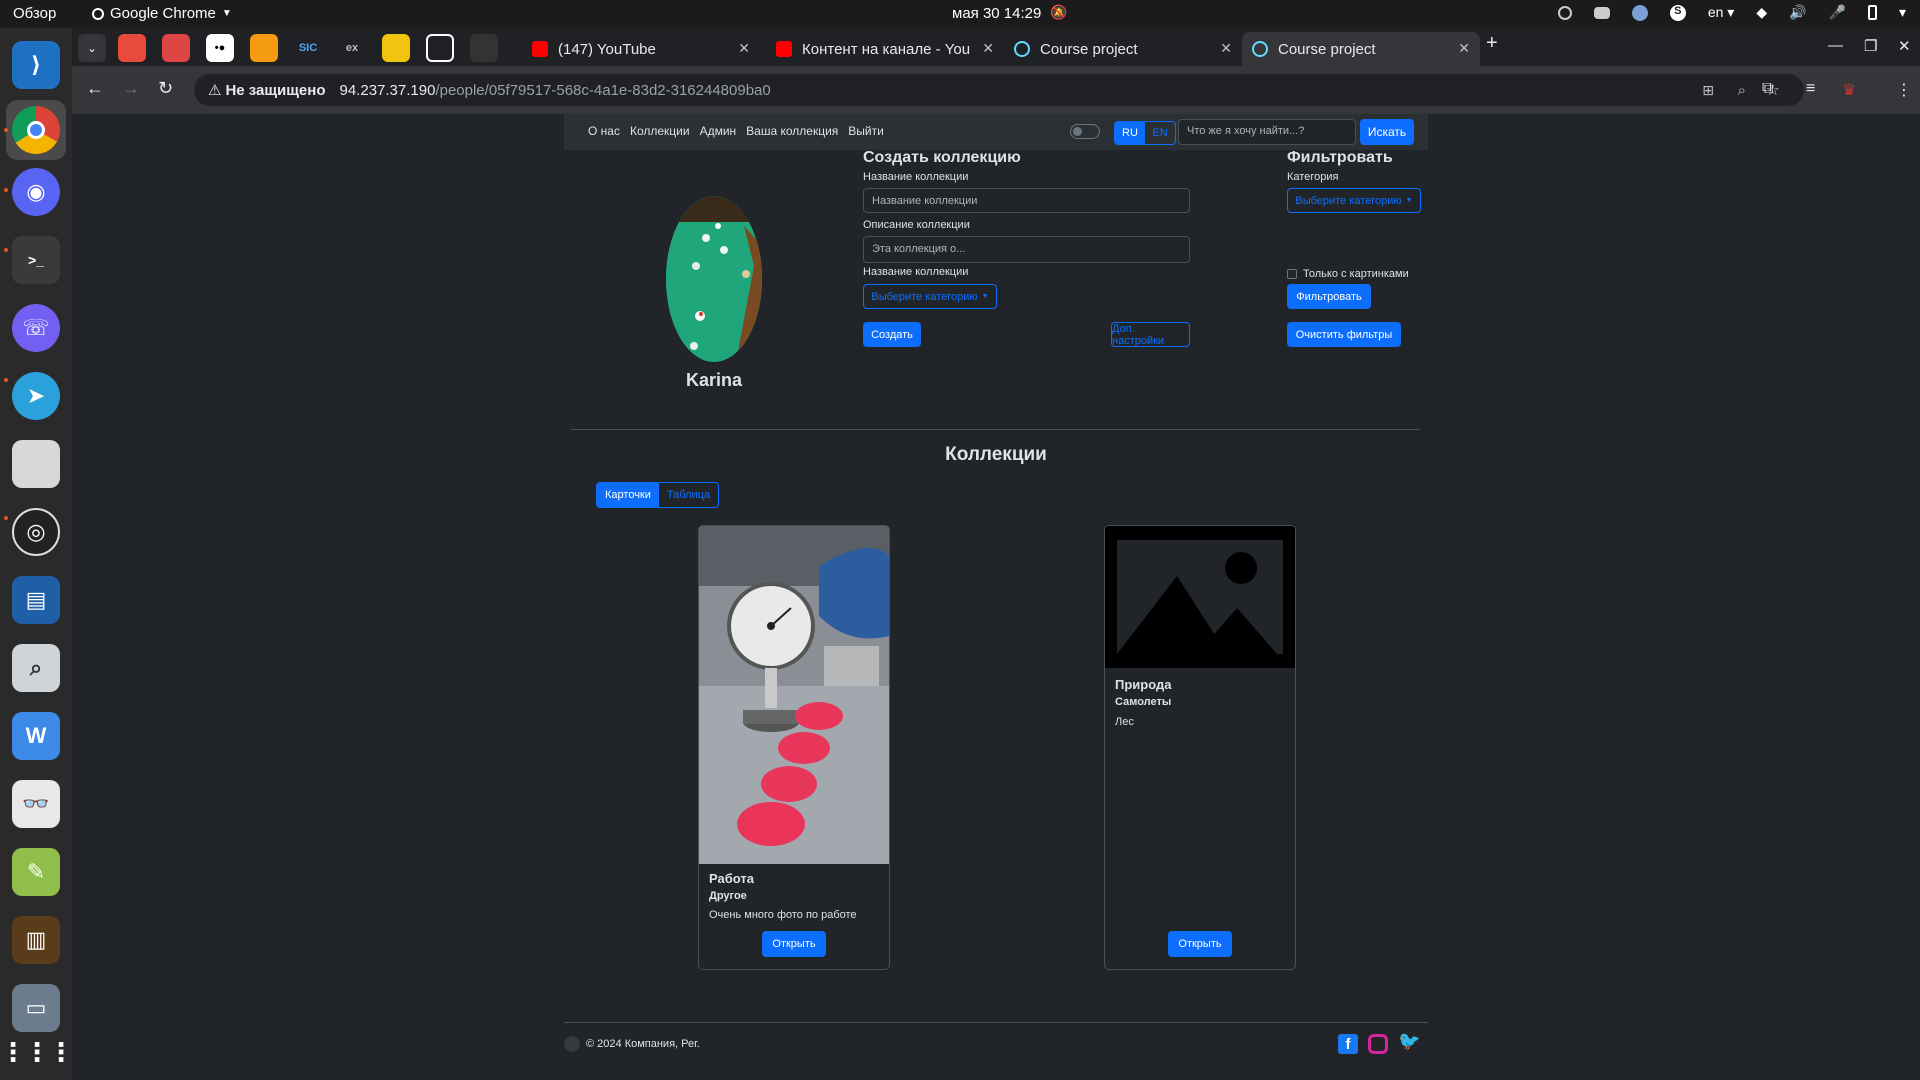 The image size is (1920, 1080). Describe the element at coordinates (162, 13) in the screenshot. I see `app-menu: Google Chrome ▼` at that location.